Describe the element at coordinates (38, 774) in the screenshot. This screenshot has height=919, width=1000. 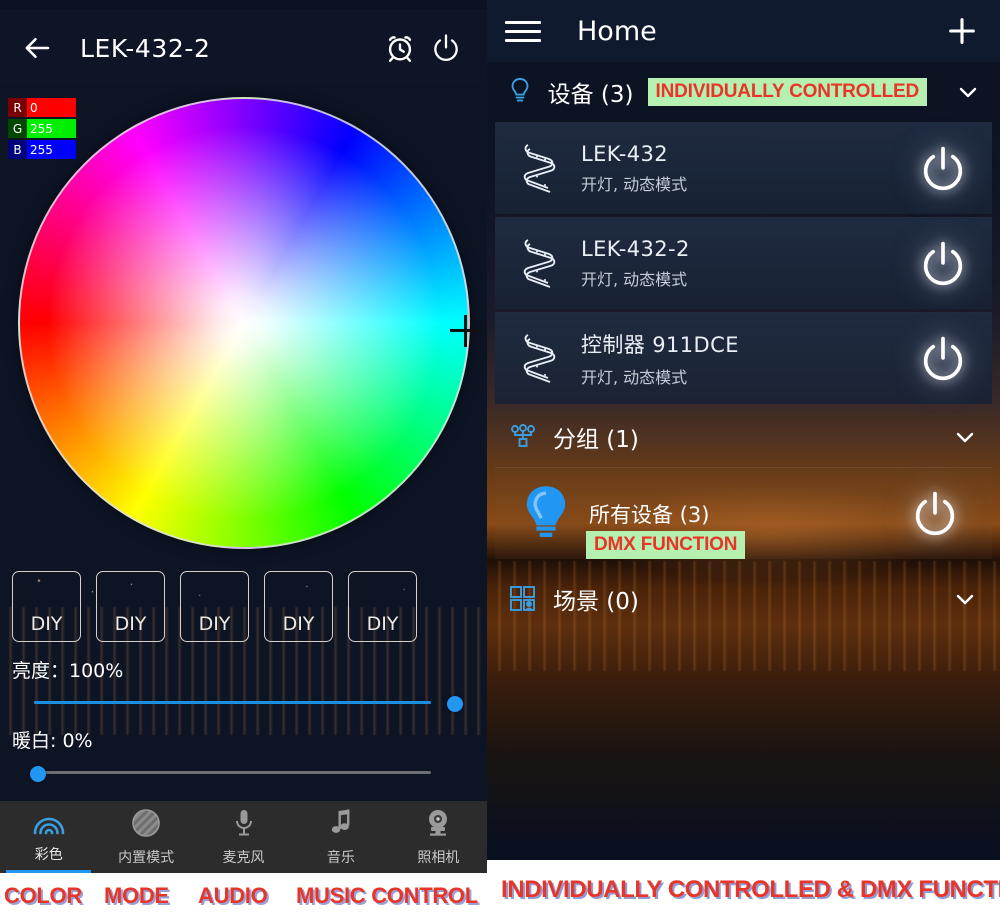
I see `warm-white-knob` at that location.